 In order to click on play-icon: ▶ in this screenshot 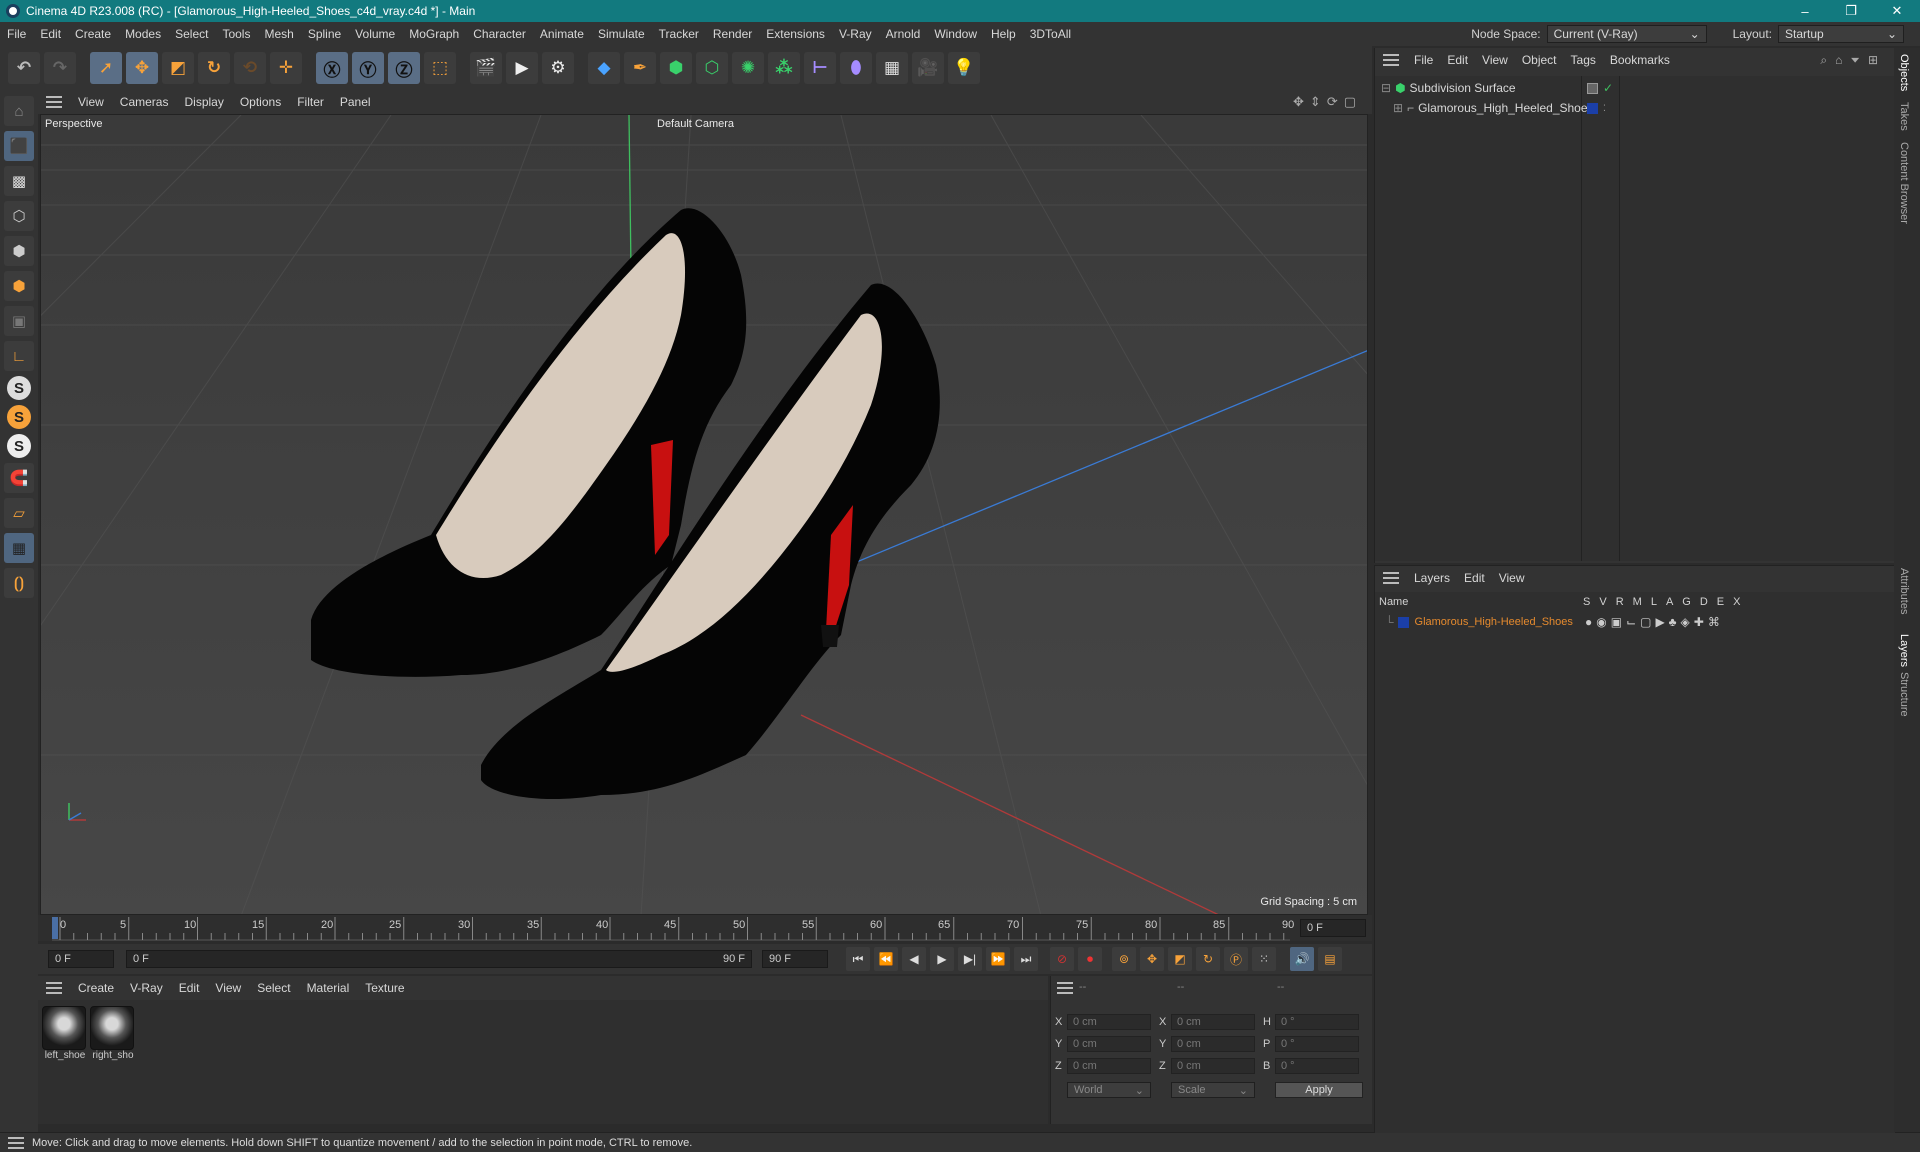, I will do `click(942, 959)`.